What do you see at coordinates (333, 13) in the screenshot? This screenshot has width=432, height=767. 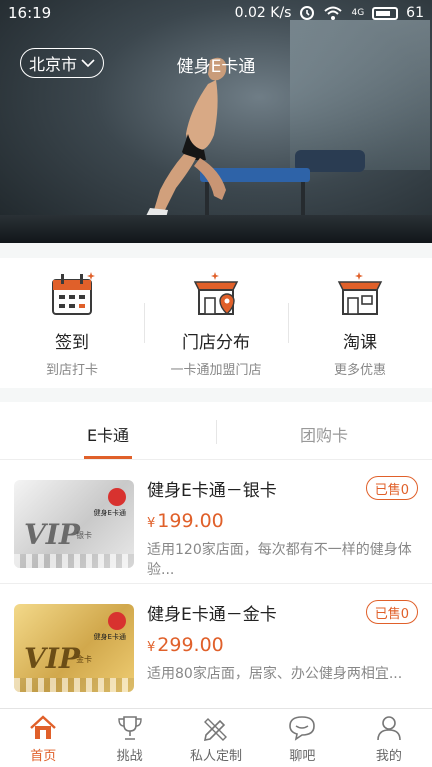 I see `wifi-icon` at bounding box center [333, 13].